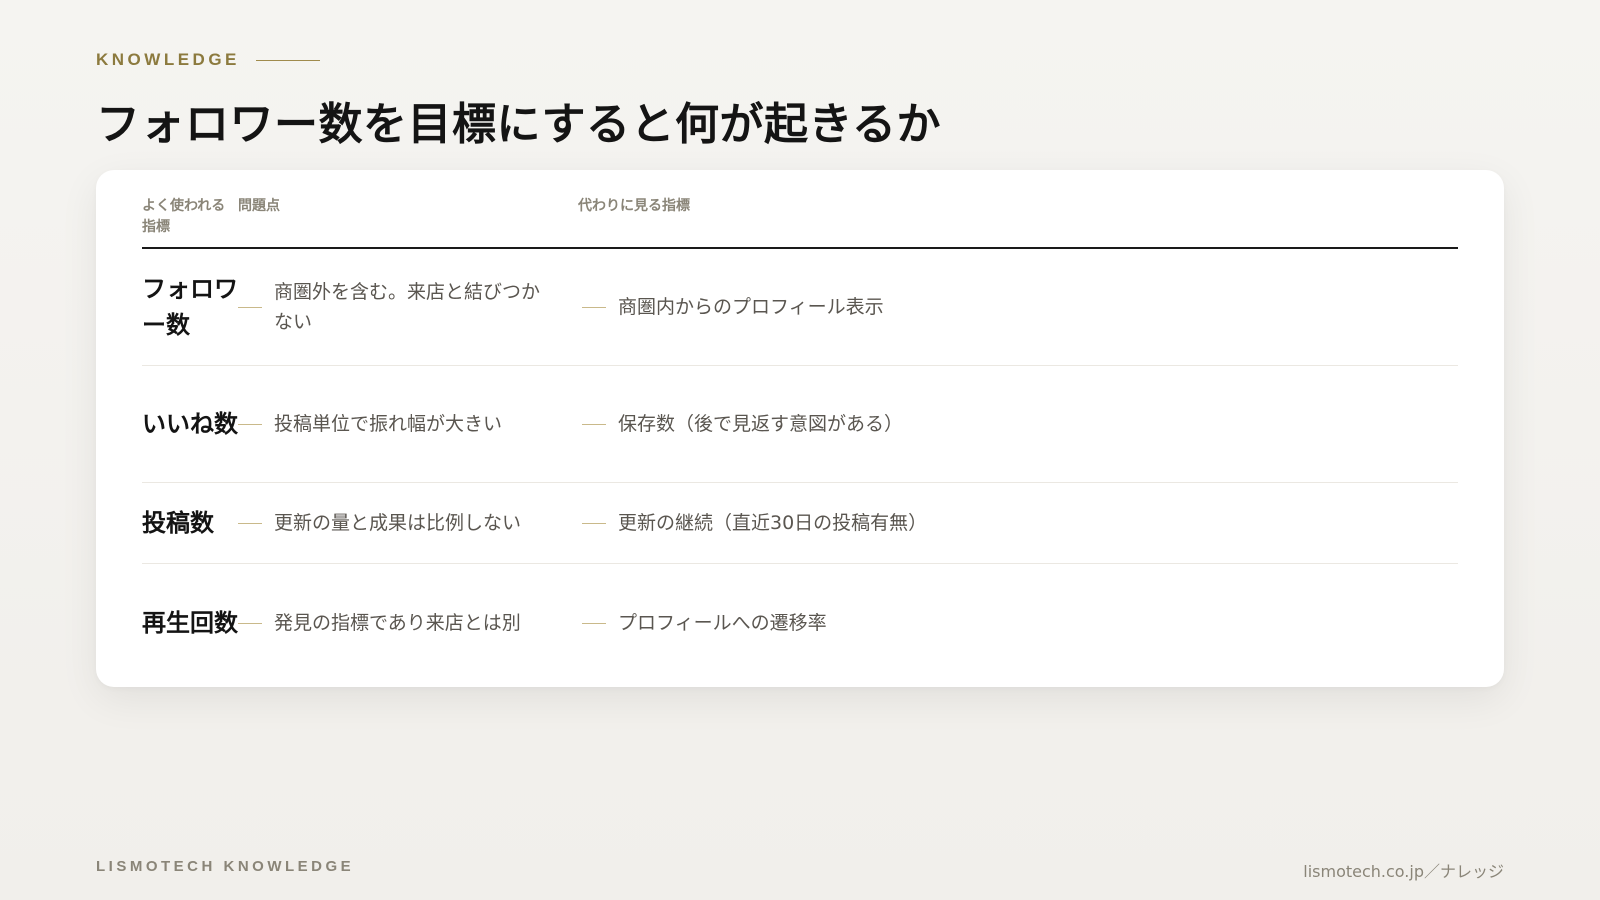 This screenshot has height=900, width=1600. I want to click on alternative-metric: プロフィールへの遷移率, so click(722, 623).